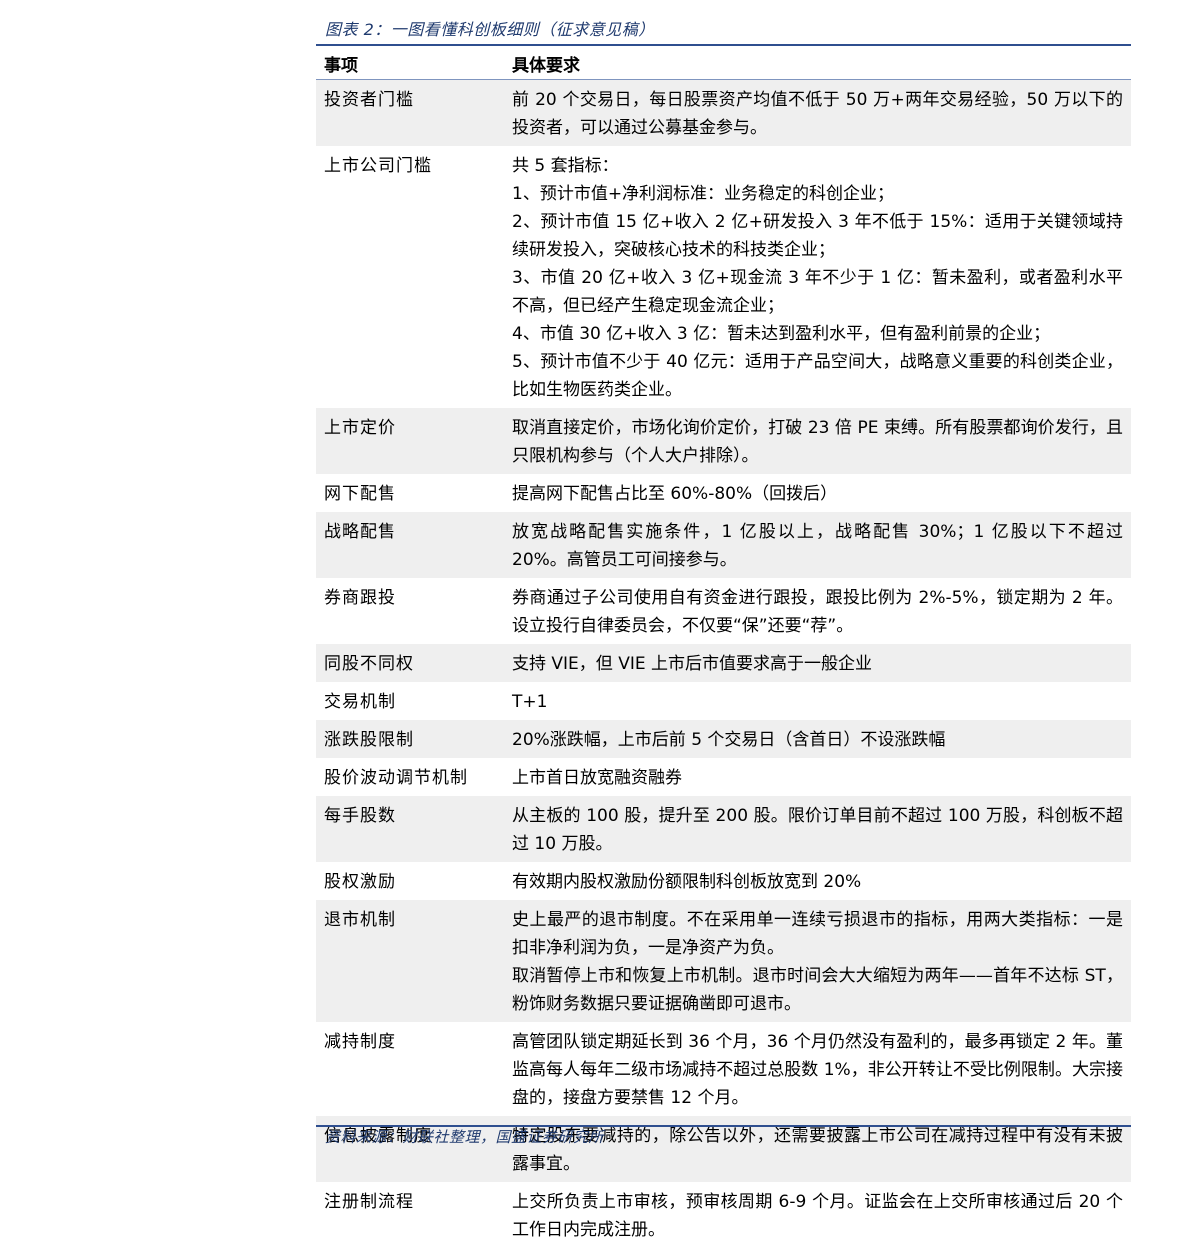 The image size is (1191, 1248). I want to click on row-item: 同股不同权, so click(369, 664).